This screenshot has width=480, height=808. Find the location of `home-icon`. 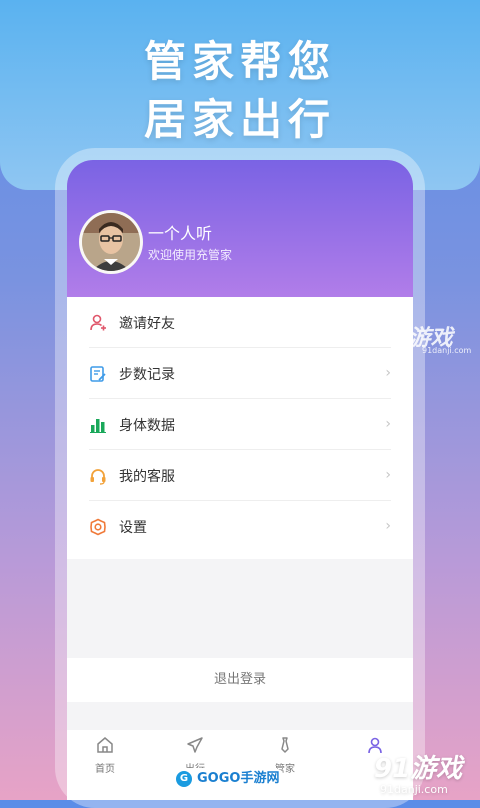

home-icon is located at coordinates (105, 745).